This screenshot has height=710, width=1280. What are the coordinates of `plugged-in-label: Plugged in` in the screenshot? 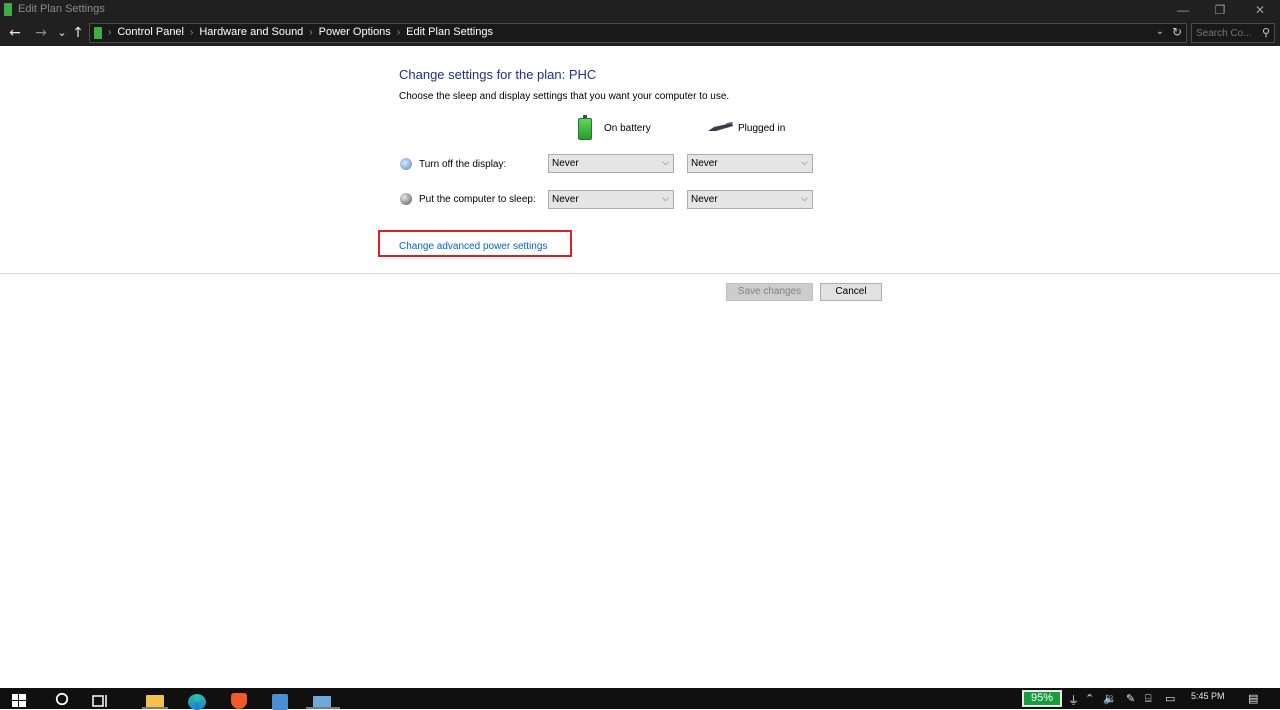 It's located at (762, 128).